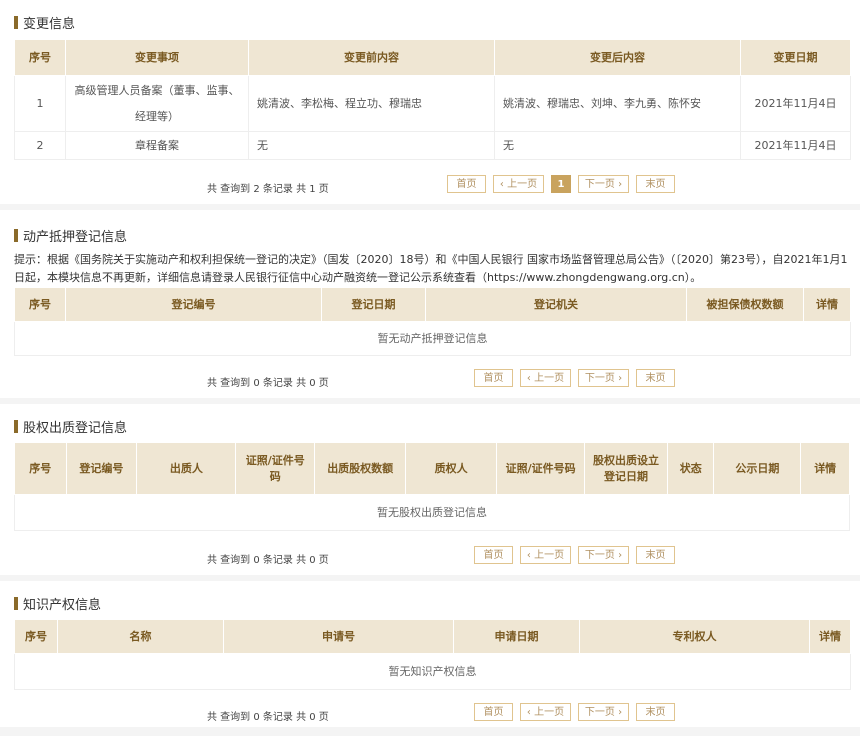 The width and height of the screenshot is (860, 736). I want to click on col-header: 申请日期, so click(516, 636).